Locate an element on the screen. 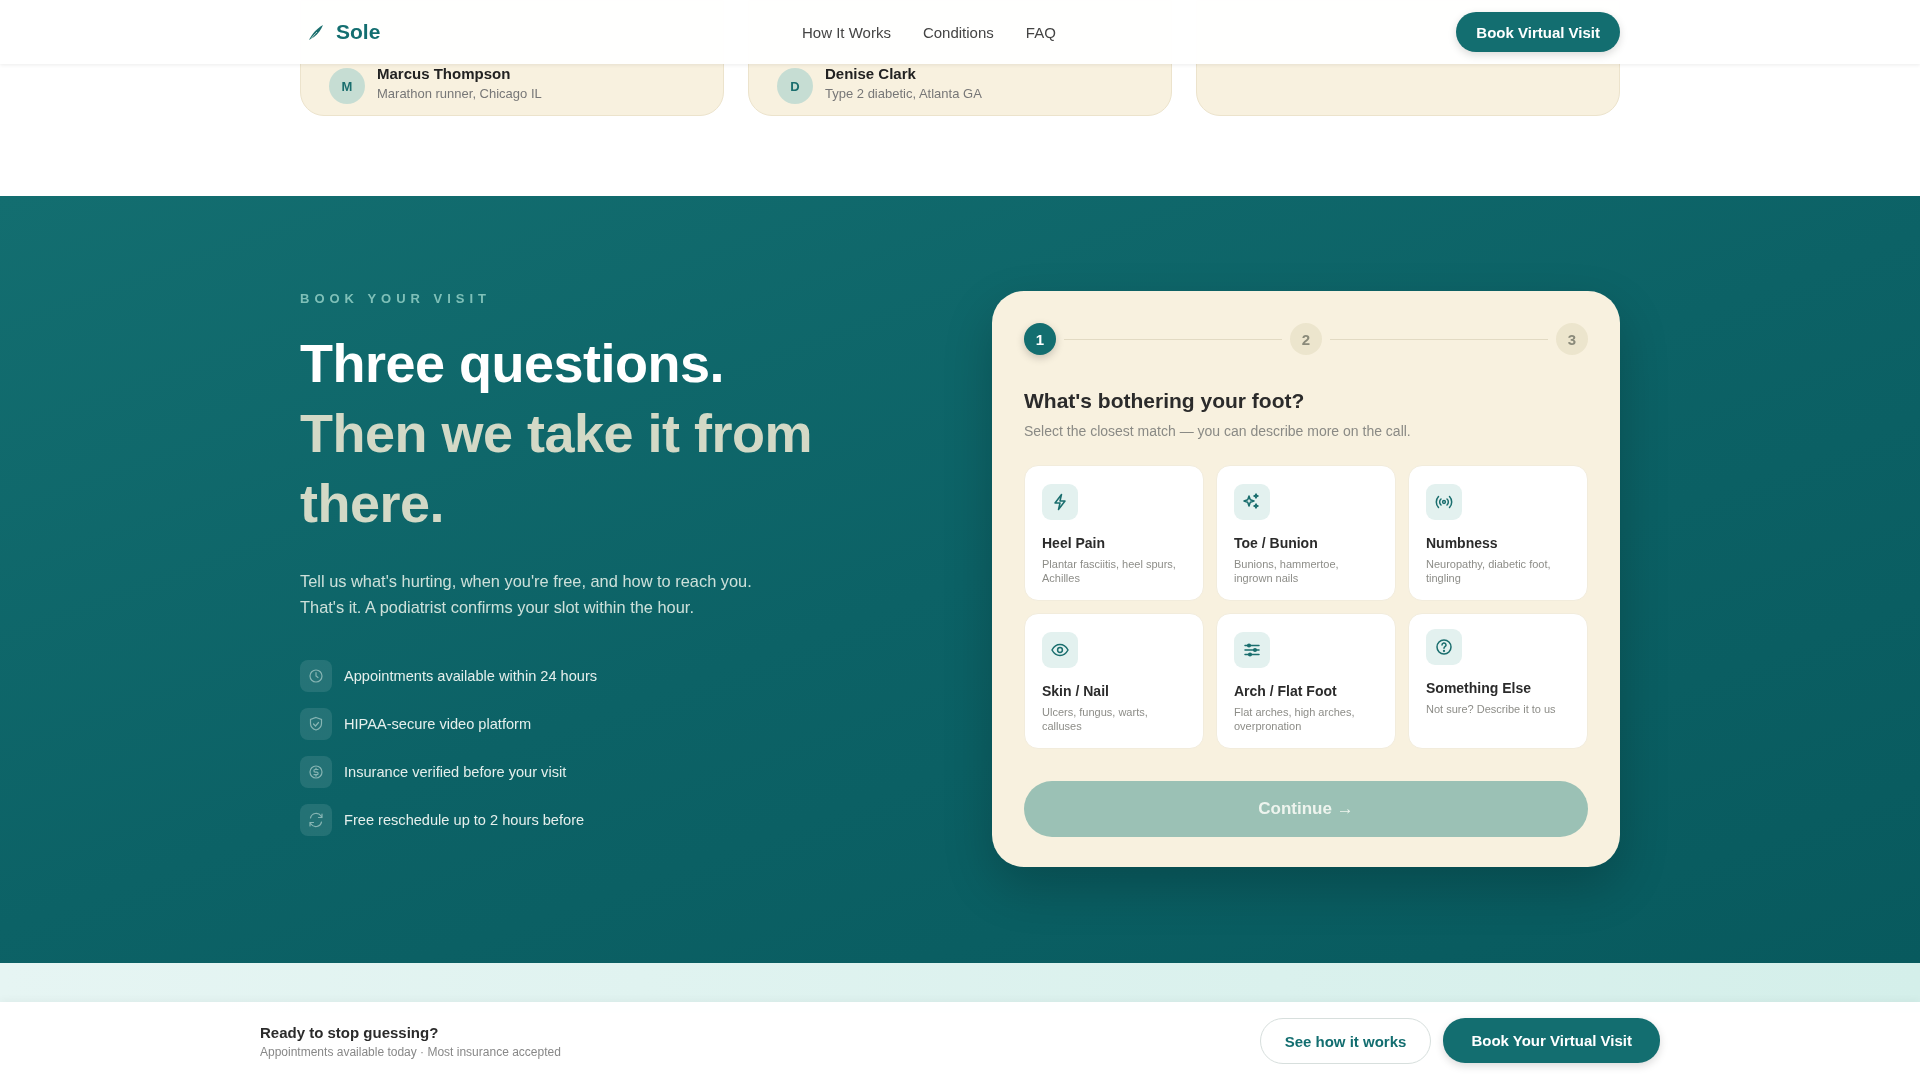  feature-text: Appointments available within 24 hours is located at coordinates (471, 676).